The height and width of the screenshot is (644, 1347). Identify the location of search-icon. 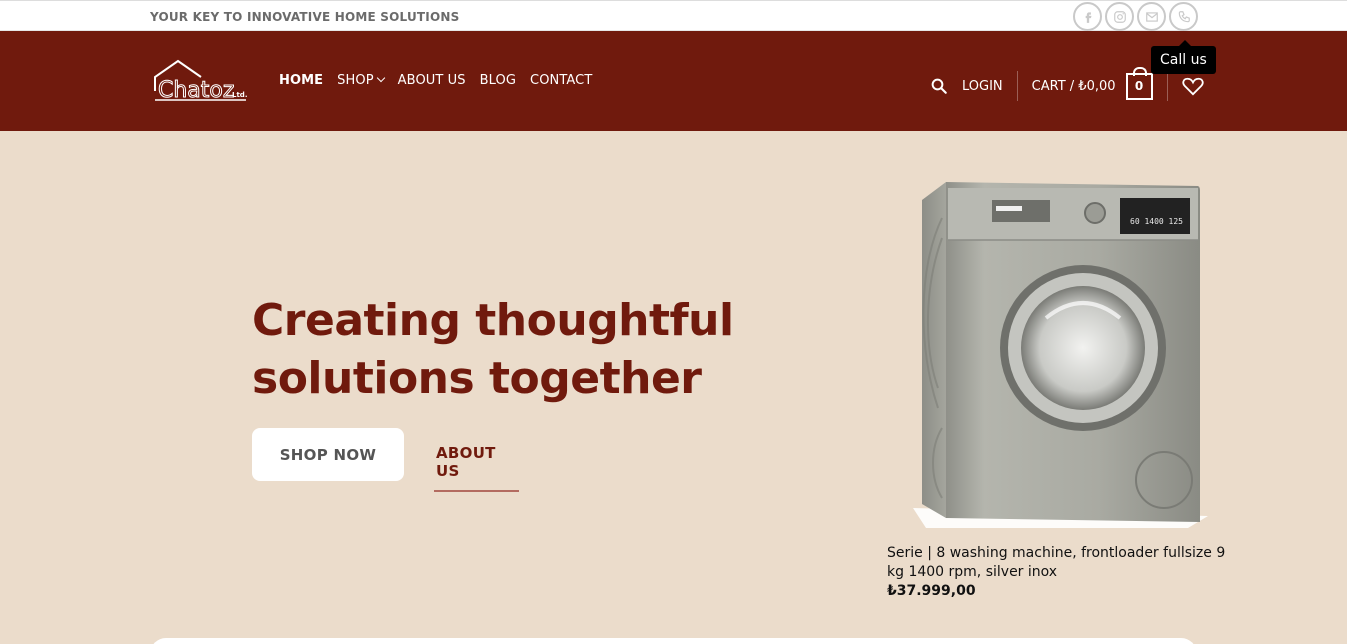
(939, 86).